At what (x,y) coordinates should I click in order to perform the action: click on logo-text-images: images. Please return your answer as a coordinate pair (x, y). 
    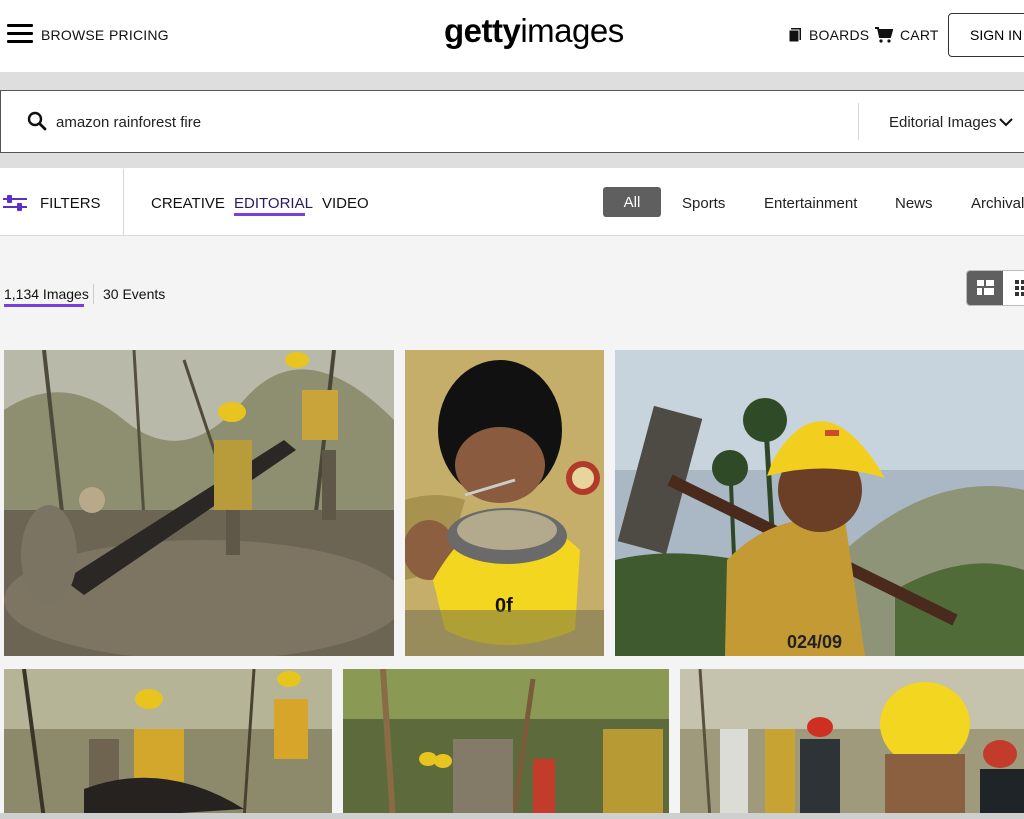
    Looking at the image, I should click on (572, 30).